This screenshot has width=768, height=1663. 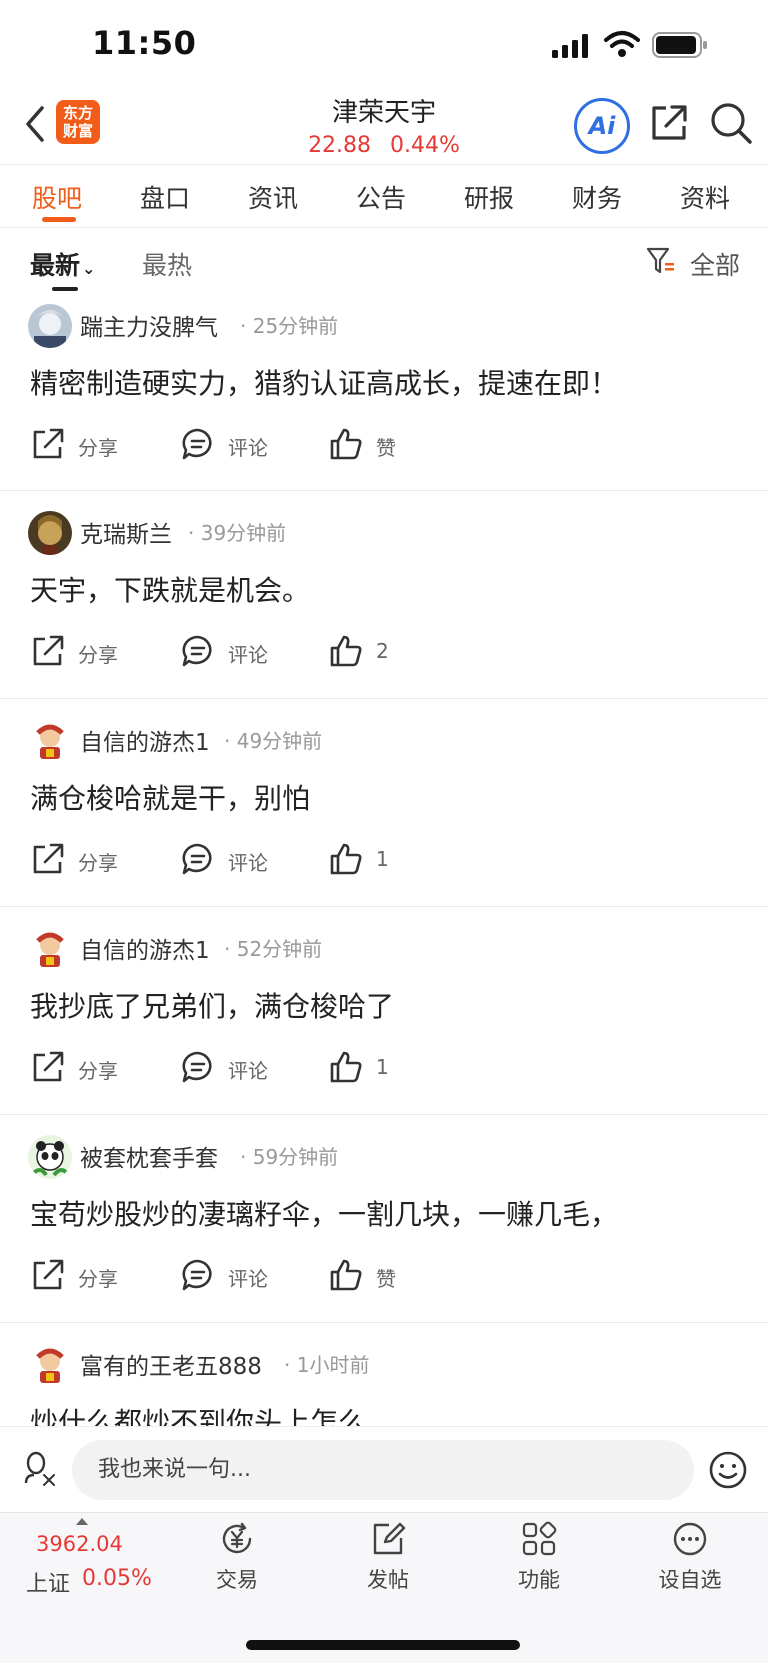 I want to click on status-time: 11:50, so click(x=144, y=43).